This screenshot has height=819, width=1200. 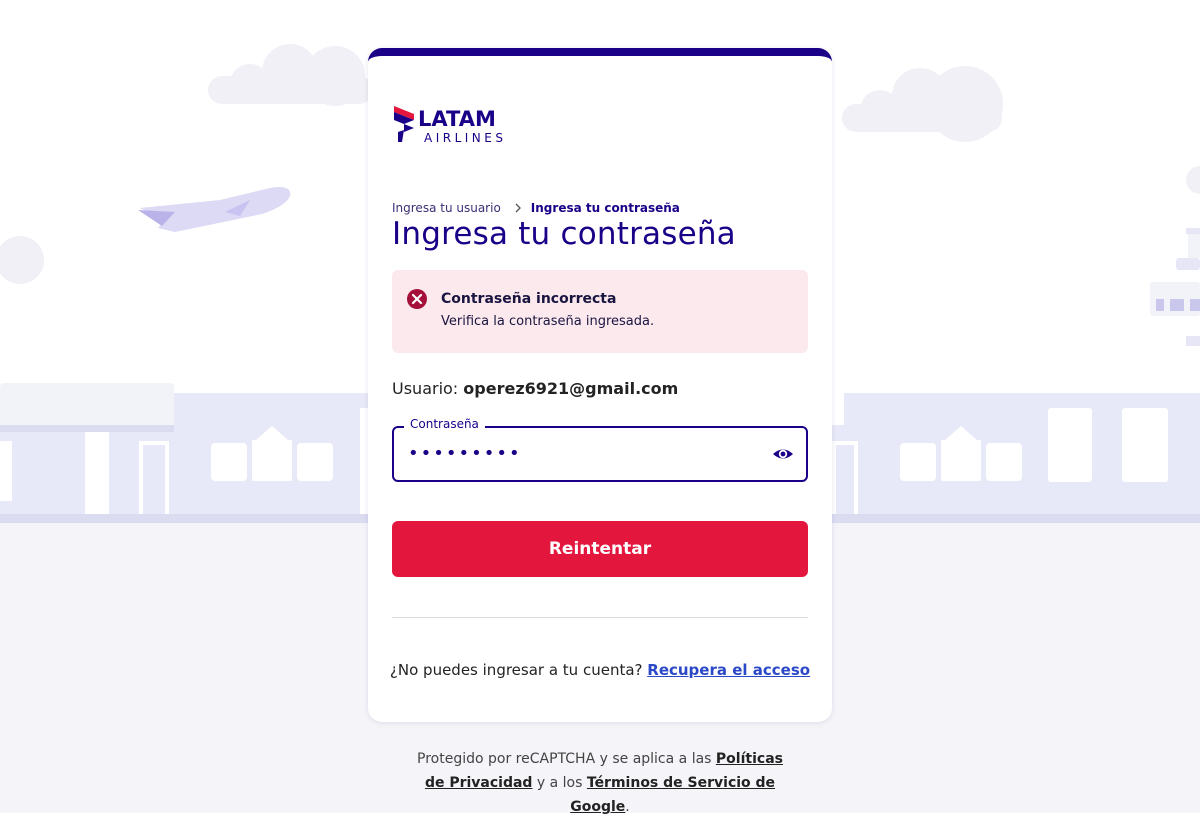 What do you see at coordinates (425, 388) in the screenshot?
I see `user-label: Usuario:` at bounding box center [425, 388].